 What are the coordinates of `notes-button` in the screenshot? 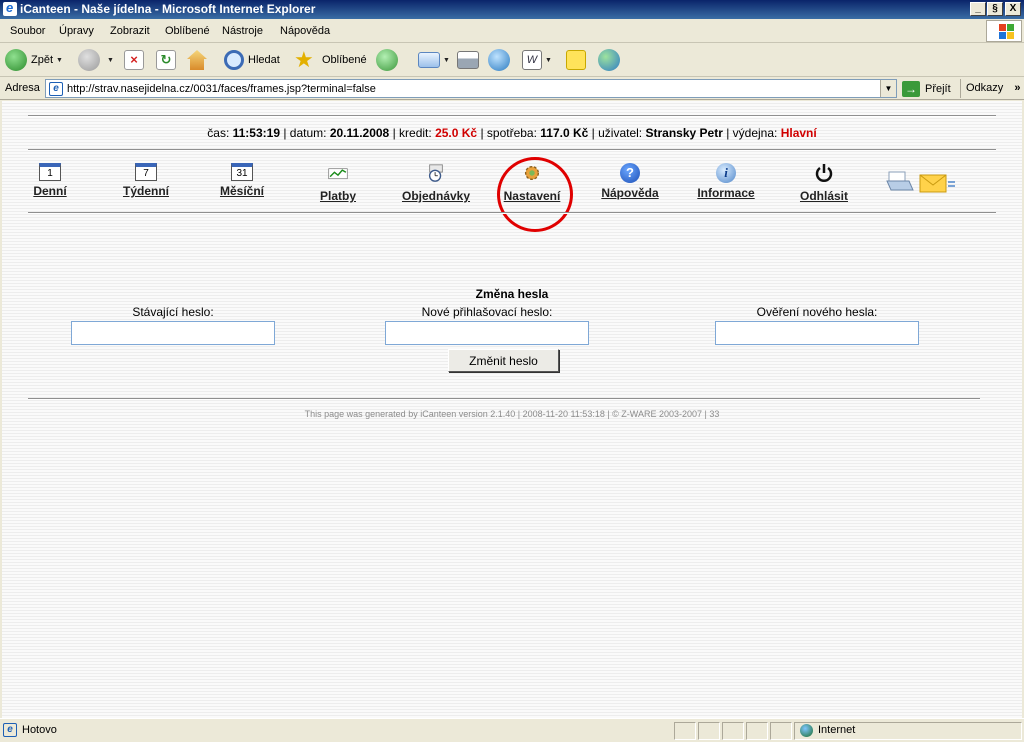 It's located at (576, 60).